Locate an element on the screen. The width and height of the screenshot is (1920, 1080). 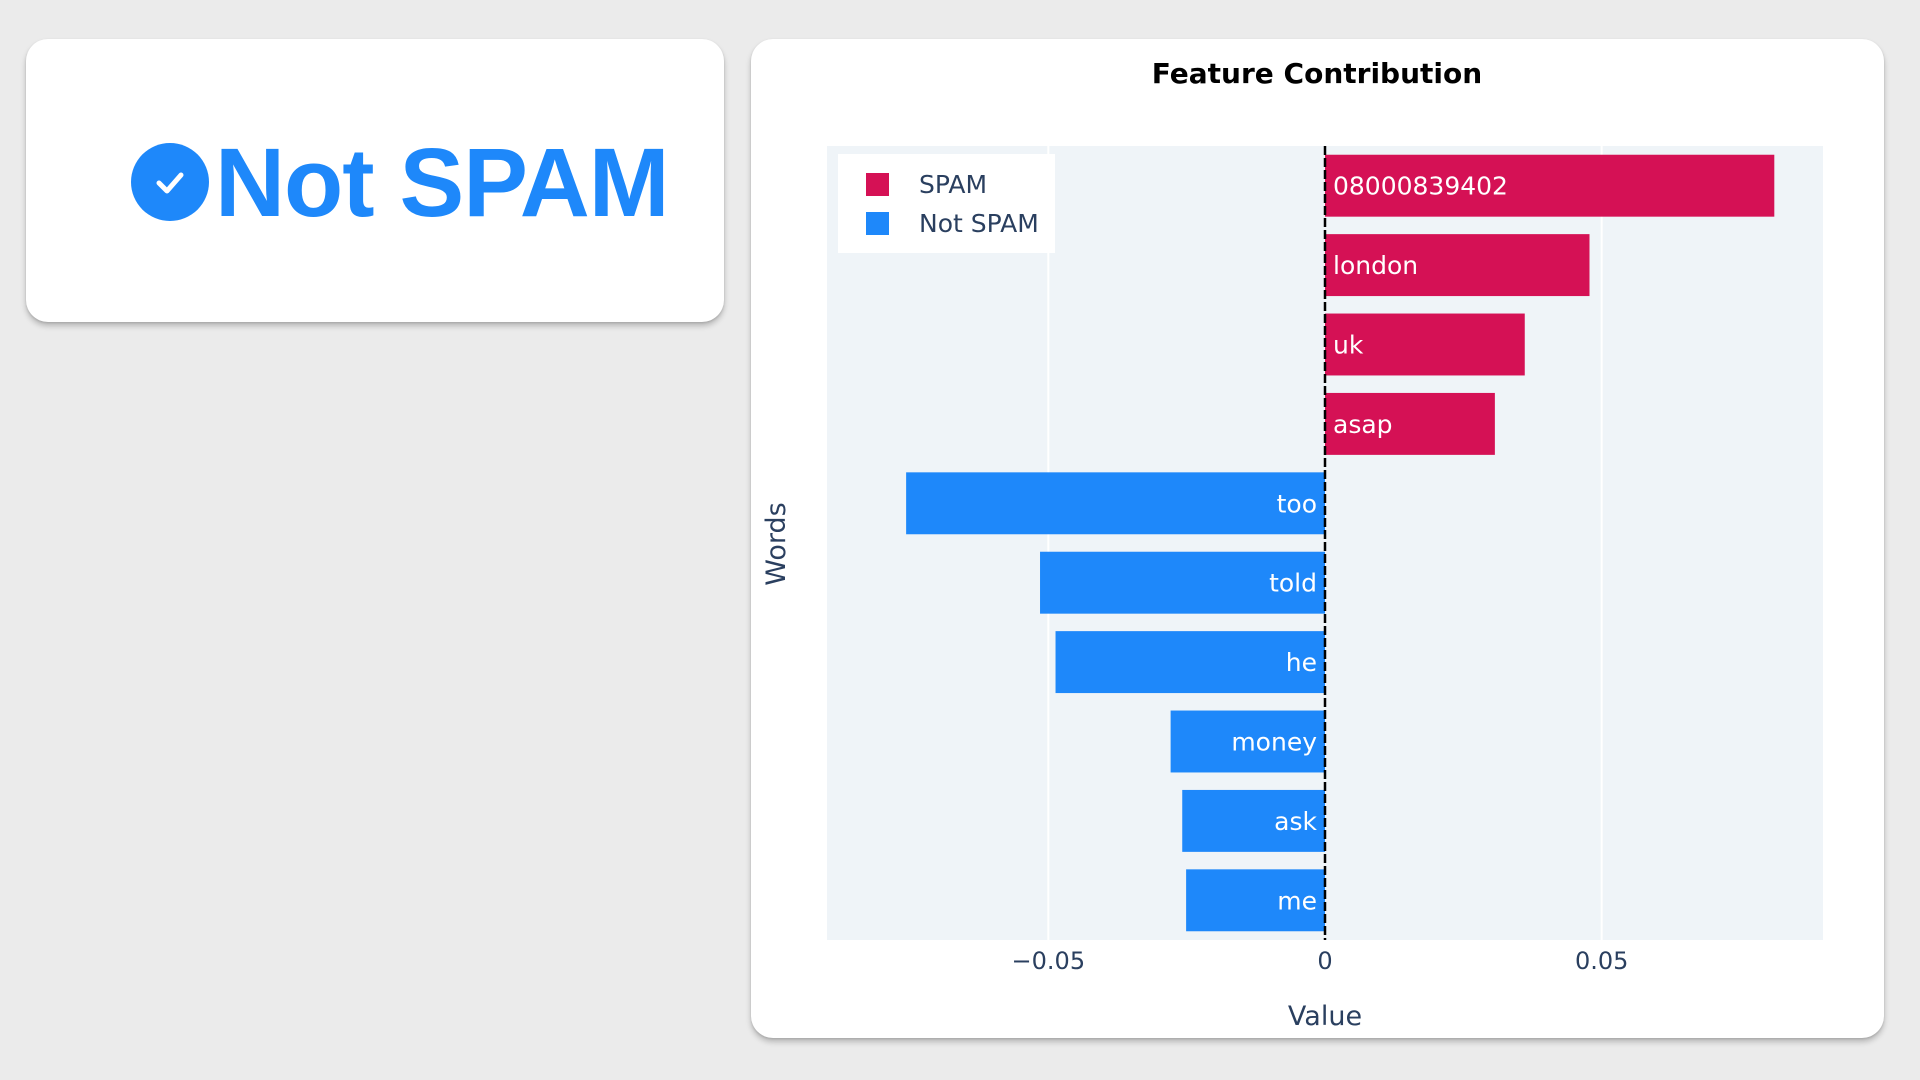
prediction-card: Not SPAM is located at coordinates (375, 180).